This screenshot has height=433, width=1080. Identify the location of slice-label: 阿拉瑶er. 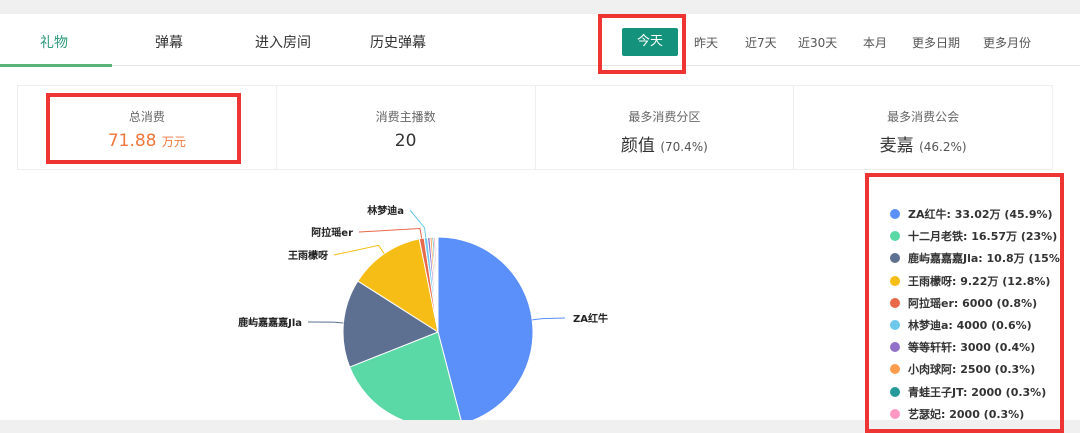
(332, 232).